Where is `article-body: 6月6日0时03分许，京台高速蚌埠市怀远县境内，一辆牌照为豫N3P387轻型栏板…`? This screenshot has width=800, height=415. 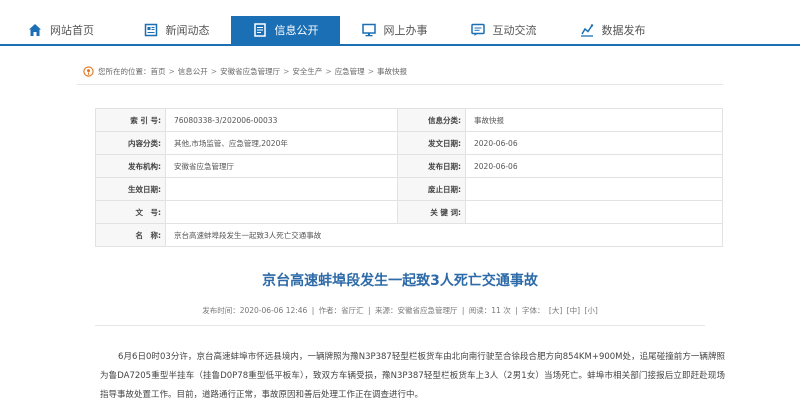
article-body: 6月6日0时03分许，京台高速蚌埠市怀远县境内，一辆牌照为豫N3P387轻型栏板… is located at coordinates (412, 376).